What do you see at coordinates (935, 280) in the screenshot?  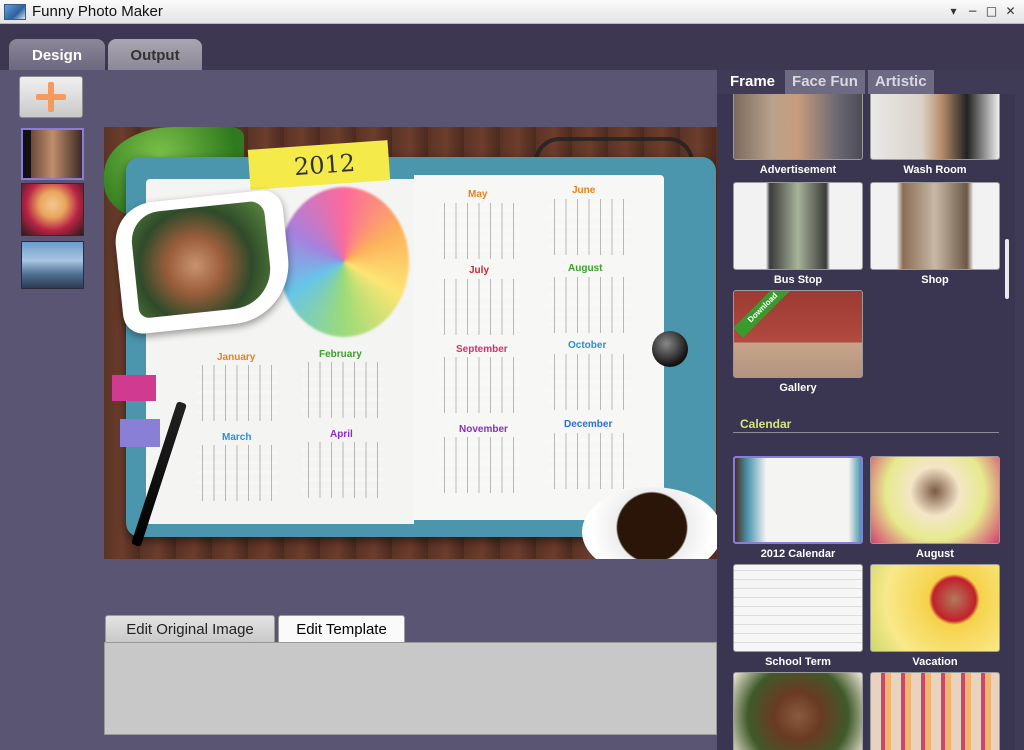 I see `template-label: Shop` at bounding box center [935, 280].